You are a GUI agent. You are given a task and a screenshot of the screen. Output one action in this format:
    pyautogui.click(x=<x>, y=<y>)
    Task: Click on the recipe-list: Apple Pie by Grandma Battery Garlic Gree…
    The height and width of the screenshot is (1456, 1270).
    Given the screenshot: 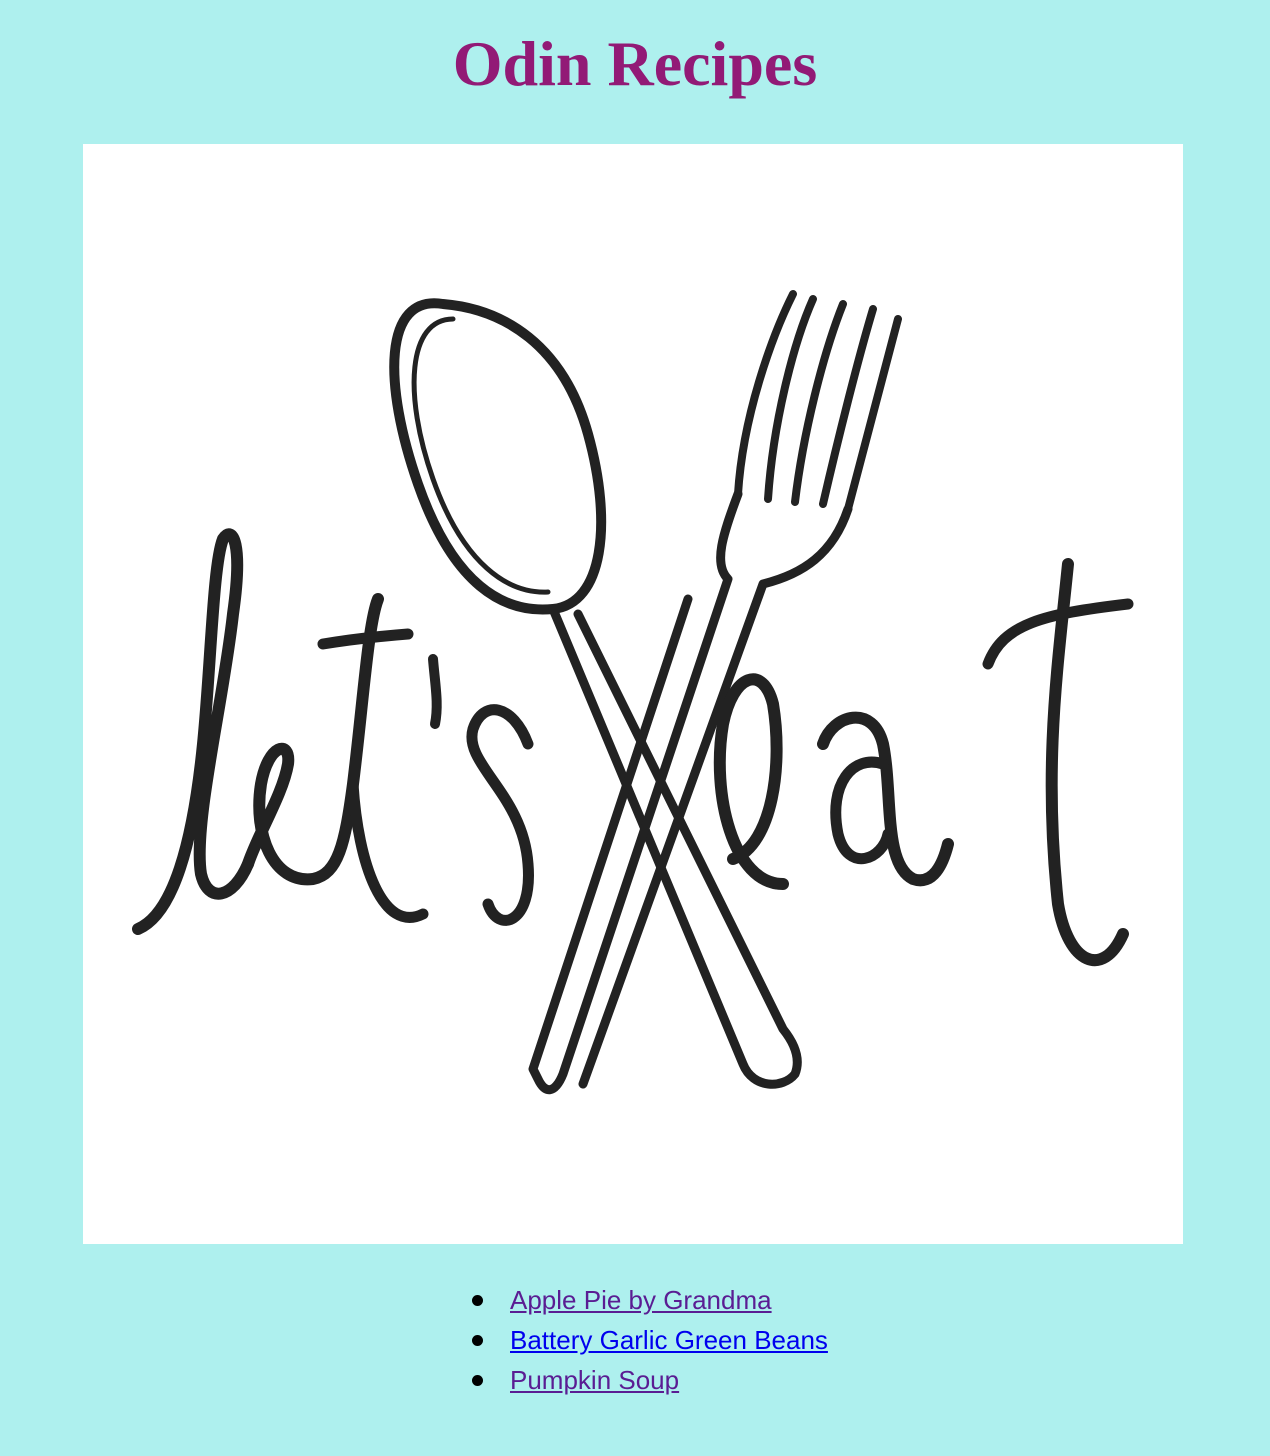 What is the action you would take?
    pyautogui.click(x=649, y=1340)
    